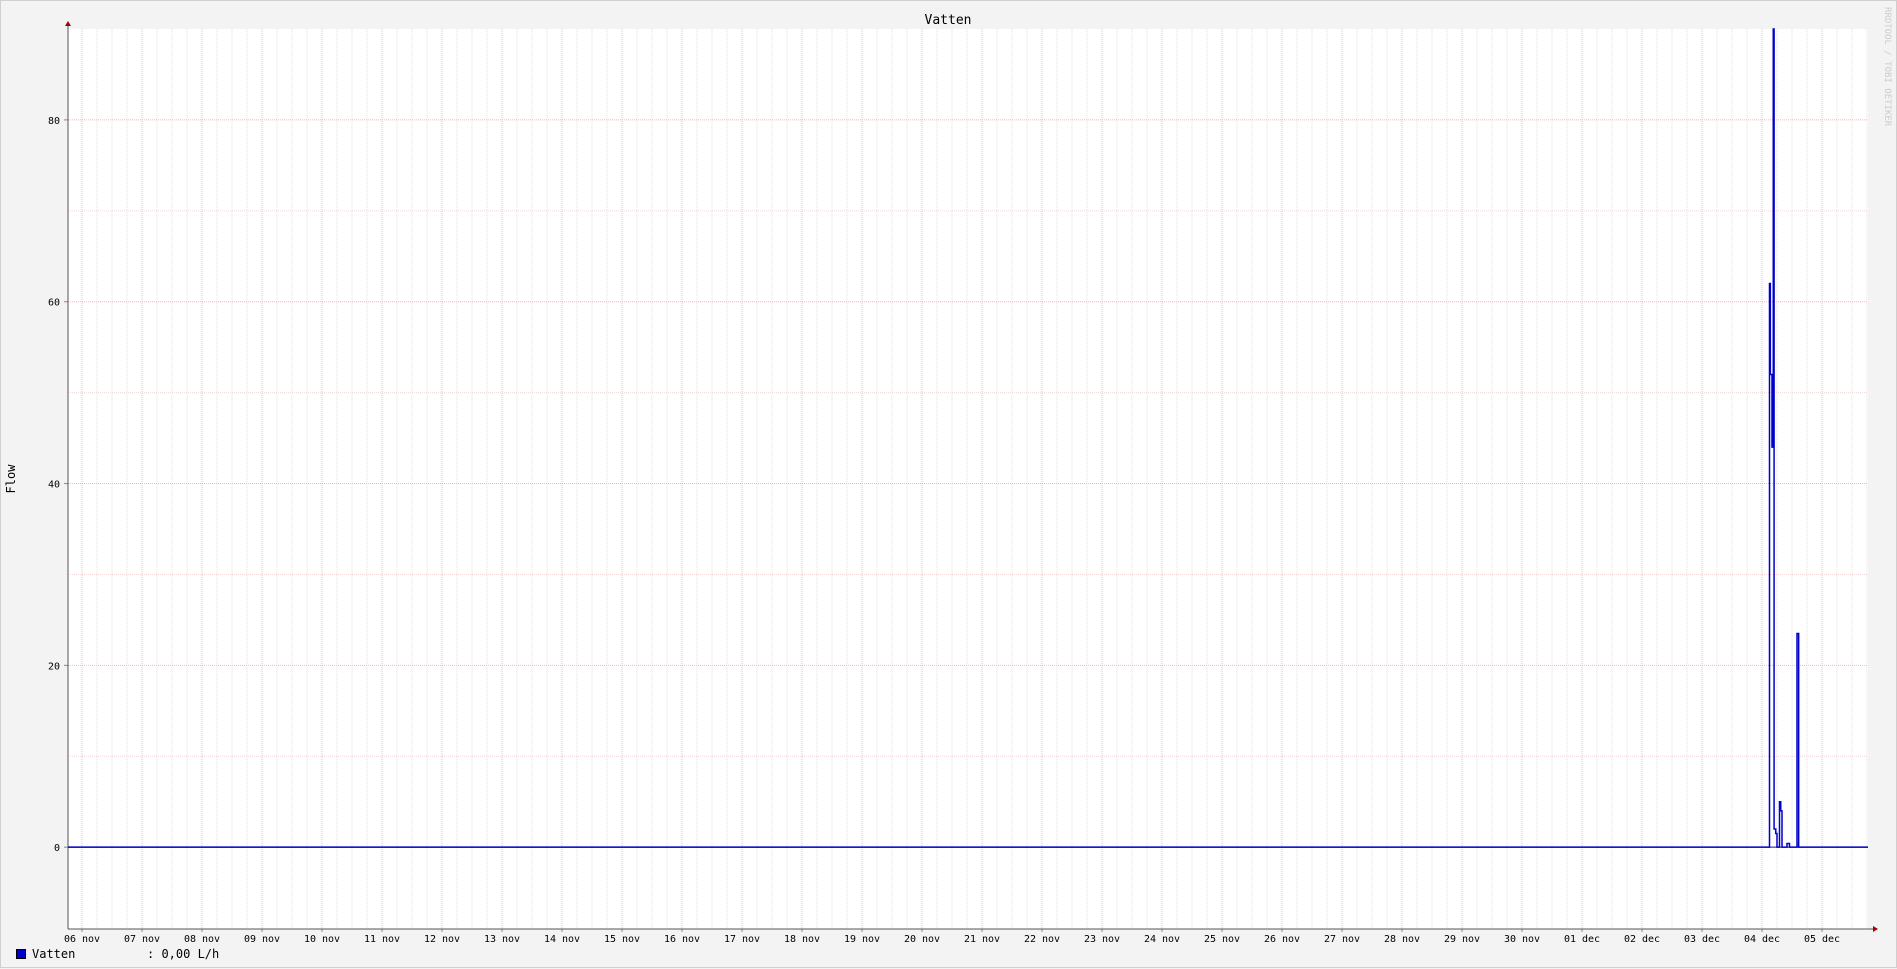 Image resolution: width=1897 pixels, height=969 pixels. Describe the element at coordinates (21, 954) in the screenshot. I see `legend-swatch-vatten` at that location.